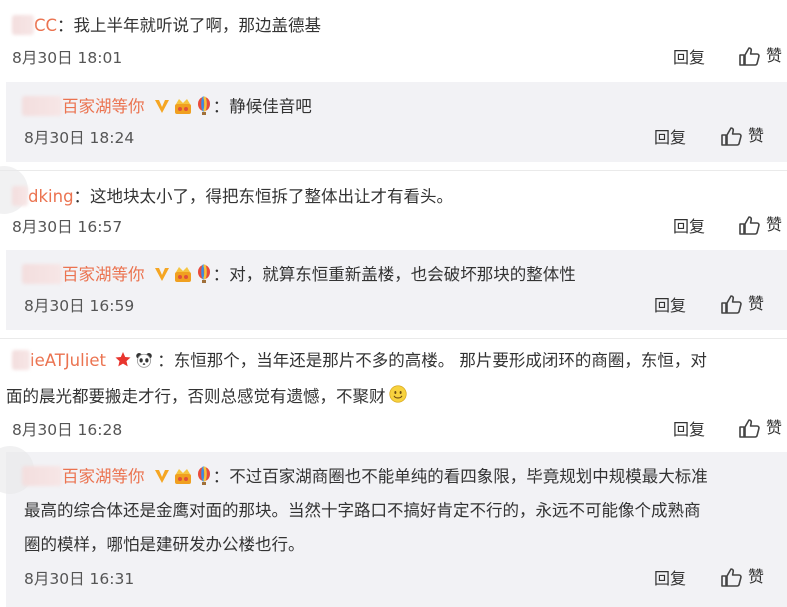 The image size is (787, 607). Describe the element at coordinates (67, 58) in the screenshot. I see `comment-time: 8月30日 18:01` at that location.